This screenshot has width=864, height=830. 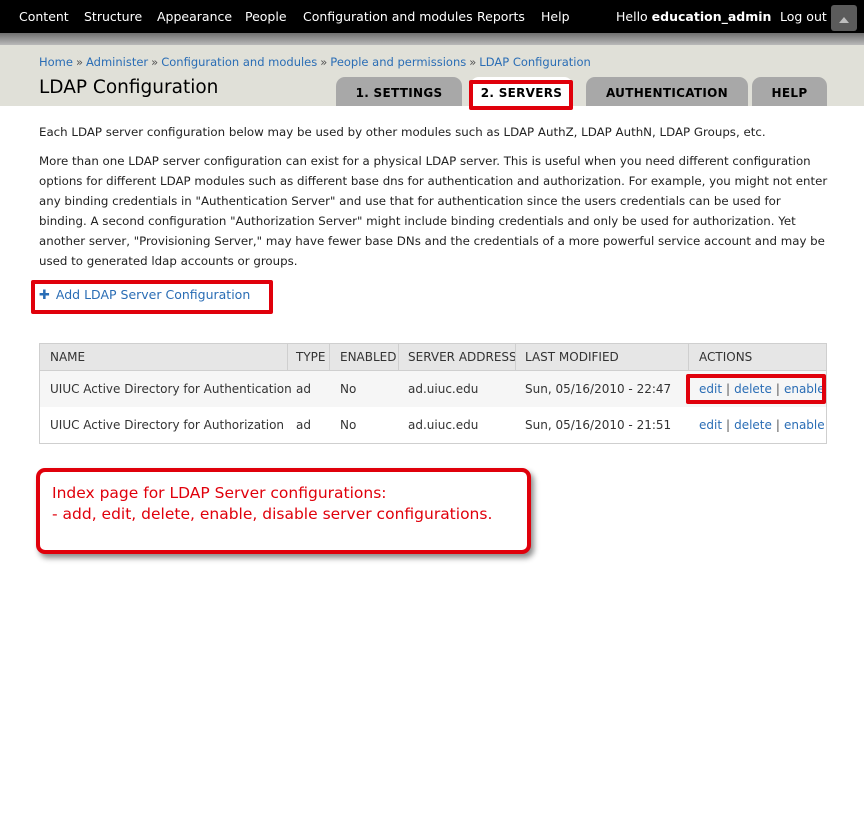 I want to click on menu-help: Help, so click(x=555, y=16).